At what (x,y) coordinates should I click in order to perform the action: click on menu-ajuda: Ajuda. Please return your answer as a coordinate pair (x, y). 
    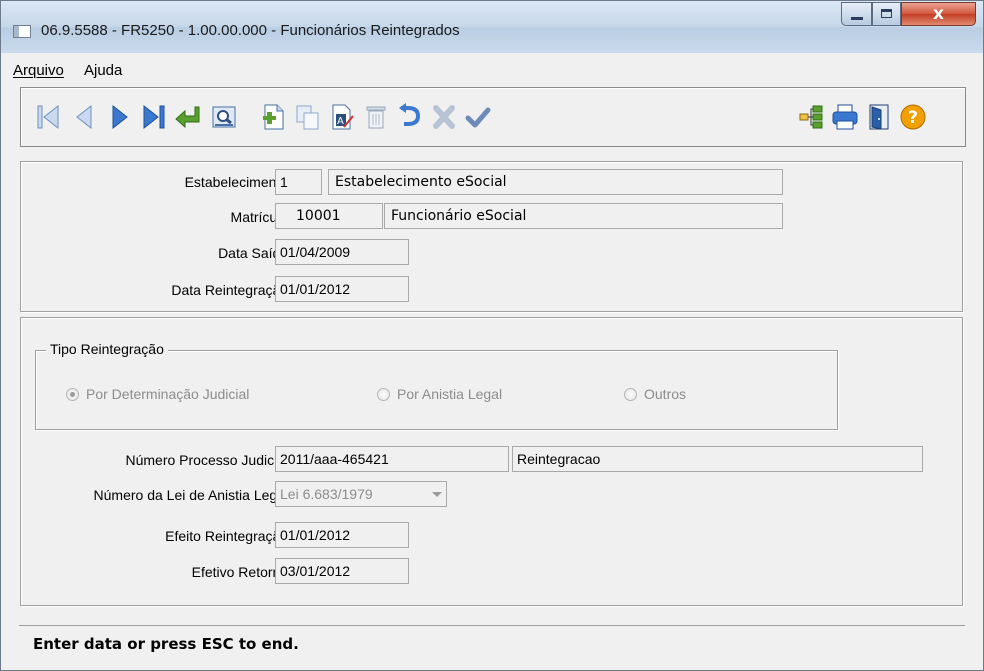
    Looking at the image, I should click on (103, 70).